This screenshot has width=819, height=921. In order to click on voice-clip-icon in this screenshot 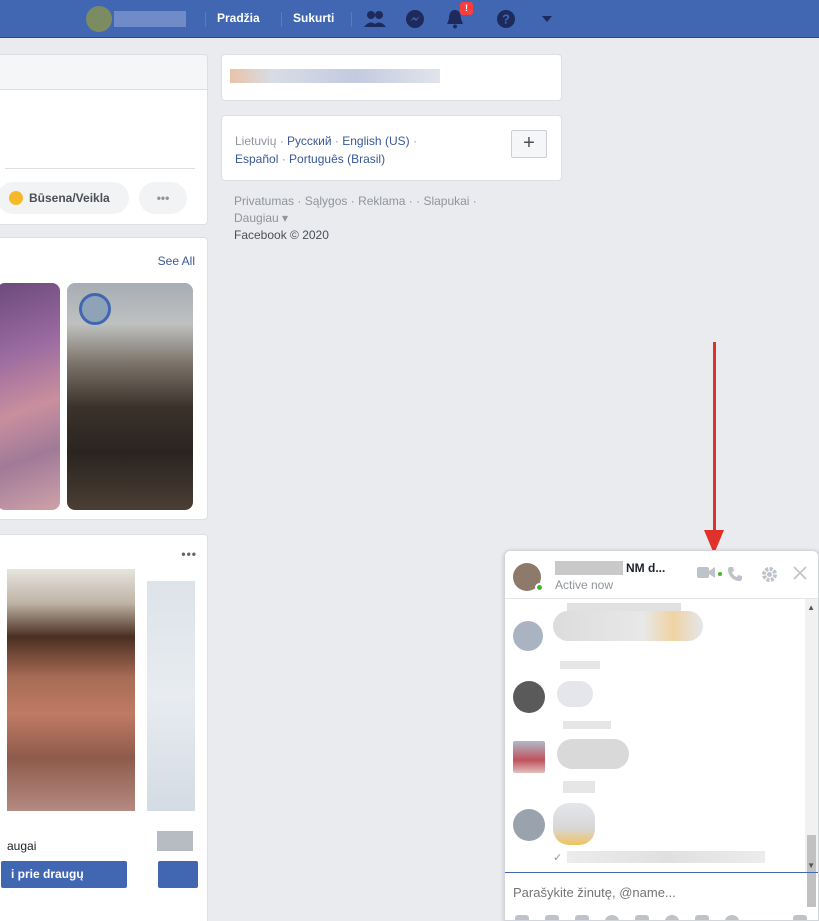, I will do `click(732, 917)`.